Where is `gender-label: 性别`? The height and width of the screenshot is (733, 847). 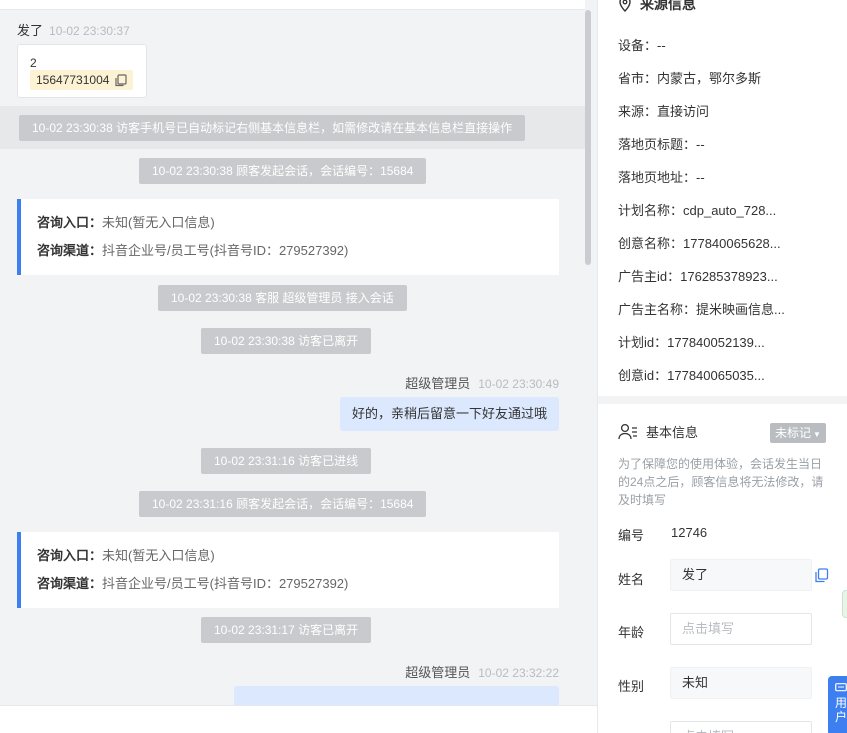 gender-label: 性别 is located at coordinates (631, 686).